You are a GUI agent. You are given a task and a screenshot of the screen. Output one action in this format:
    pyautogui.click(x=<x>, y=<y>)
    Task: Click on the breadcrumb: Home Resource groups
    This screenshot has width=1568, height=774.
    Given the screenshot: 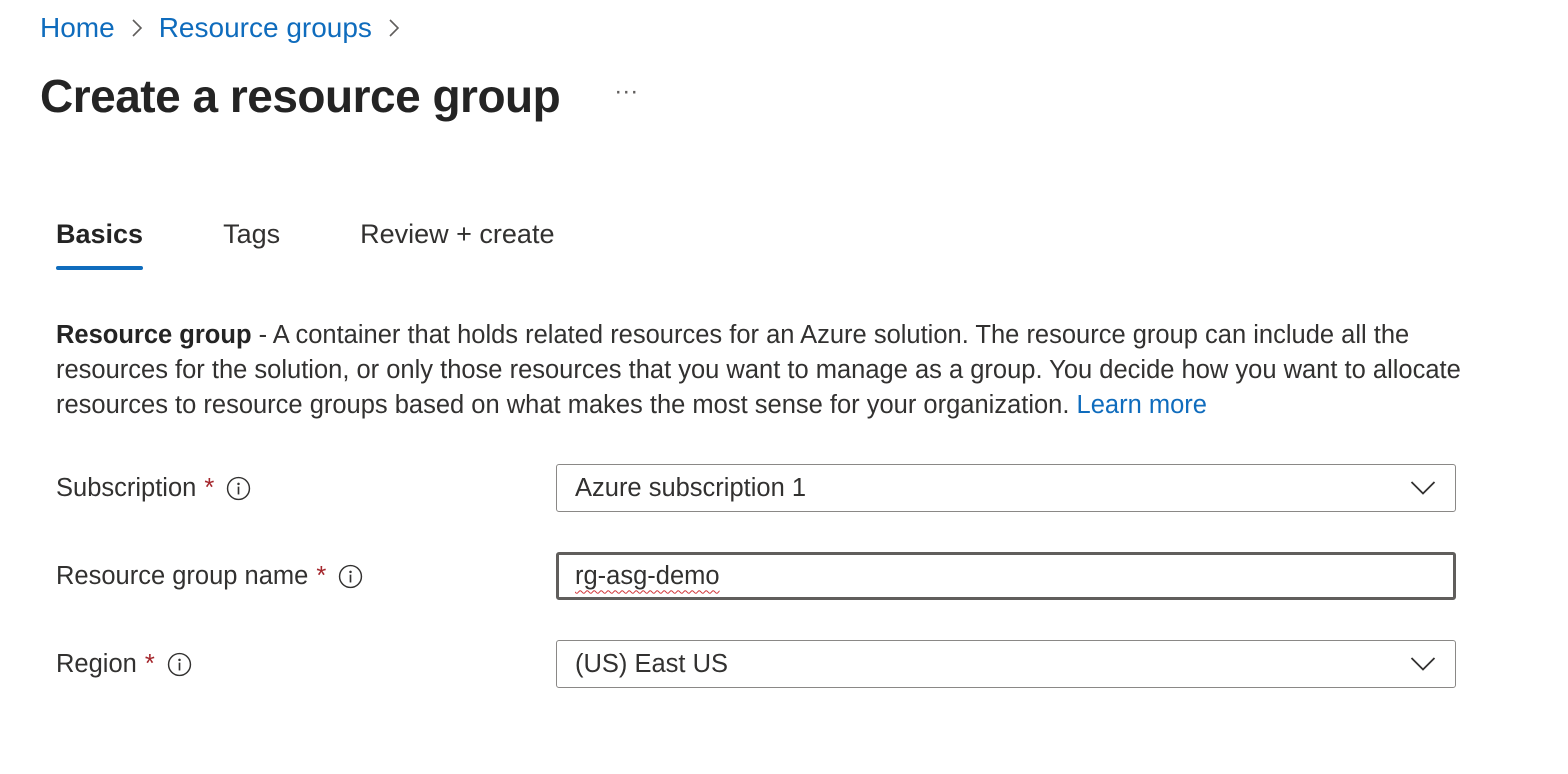 What is the action you would take?
    pyautogui.click(x=228, y=28)
    